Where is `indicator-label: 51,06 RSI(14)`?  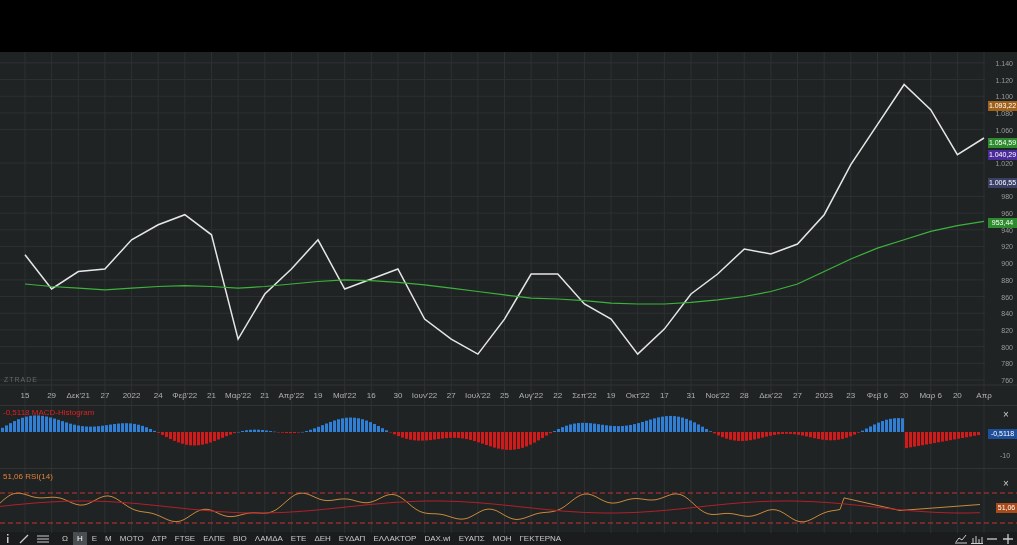
indicator-label: 51,06 RSI(14) is located at coordinates (28, 477).